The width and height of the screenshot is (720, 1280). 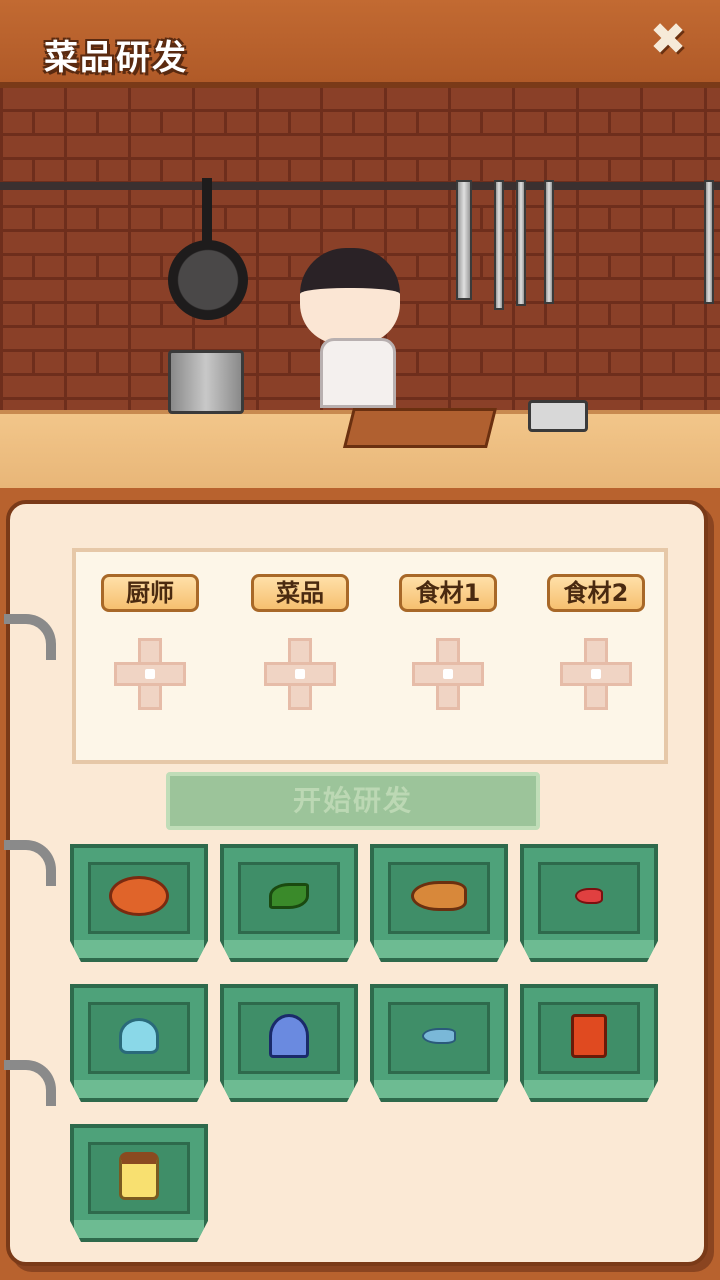 What do you see at coordinates (558, 416) in the screenshot?
I see `toaster-icon` at bounding box center [558, 416].